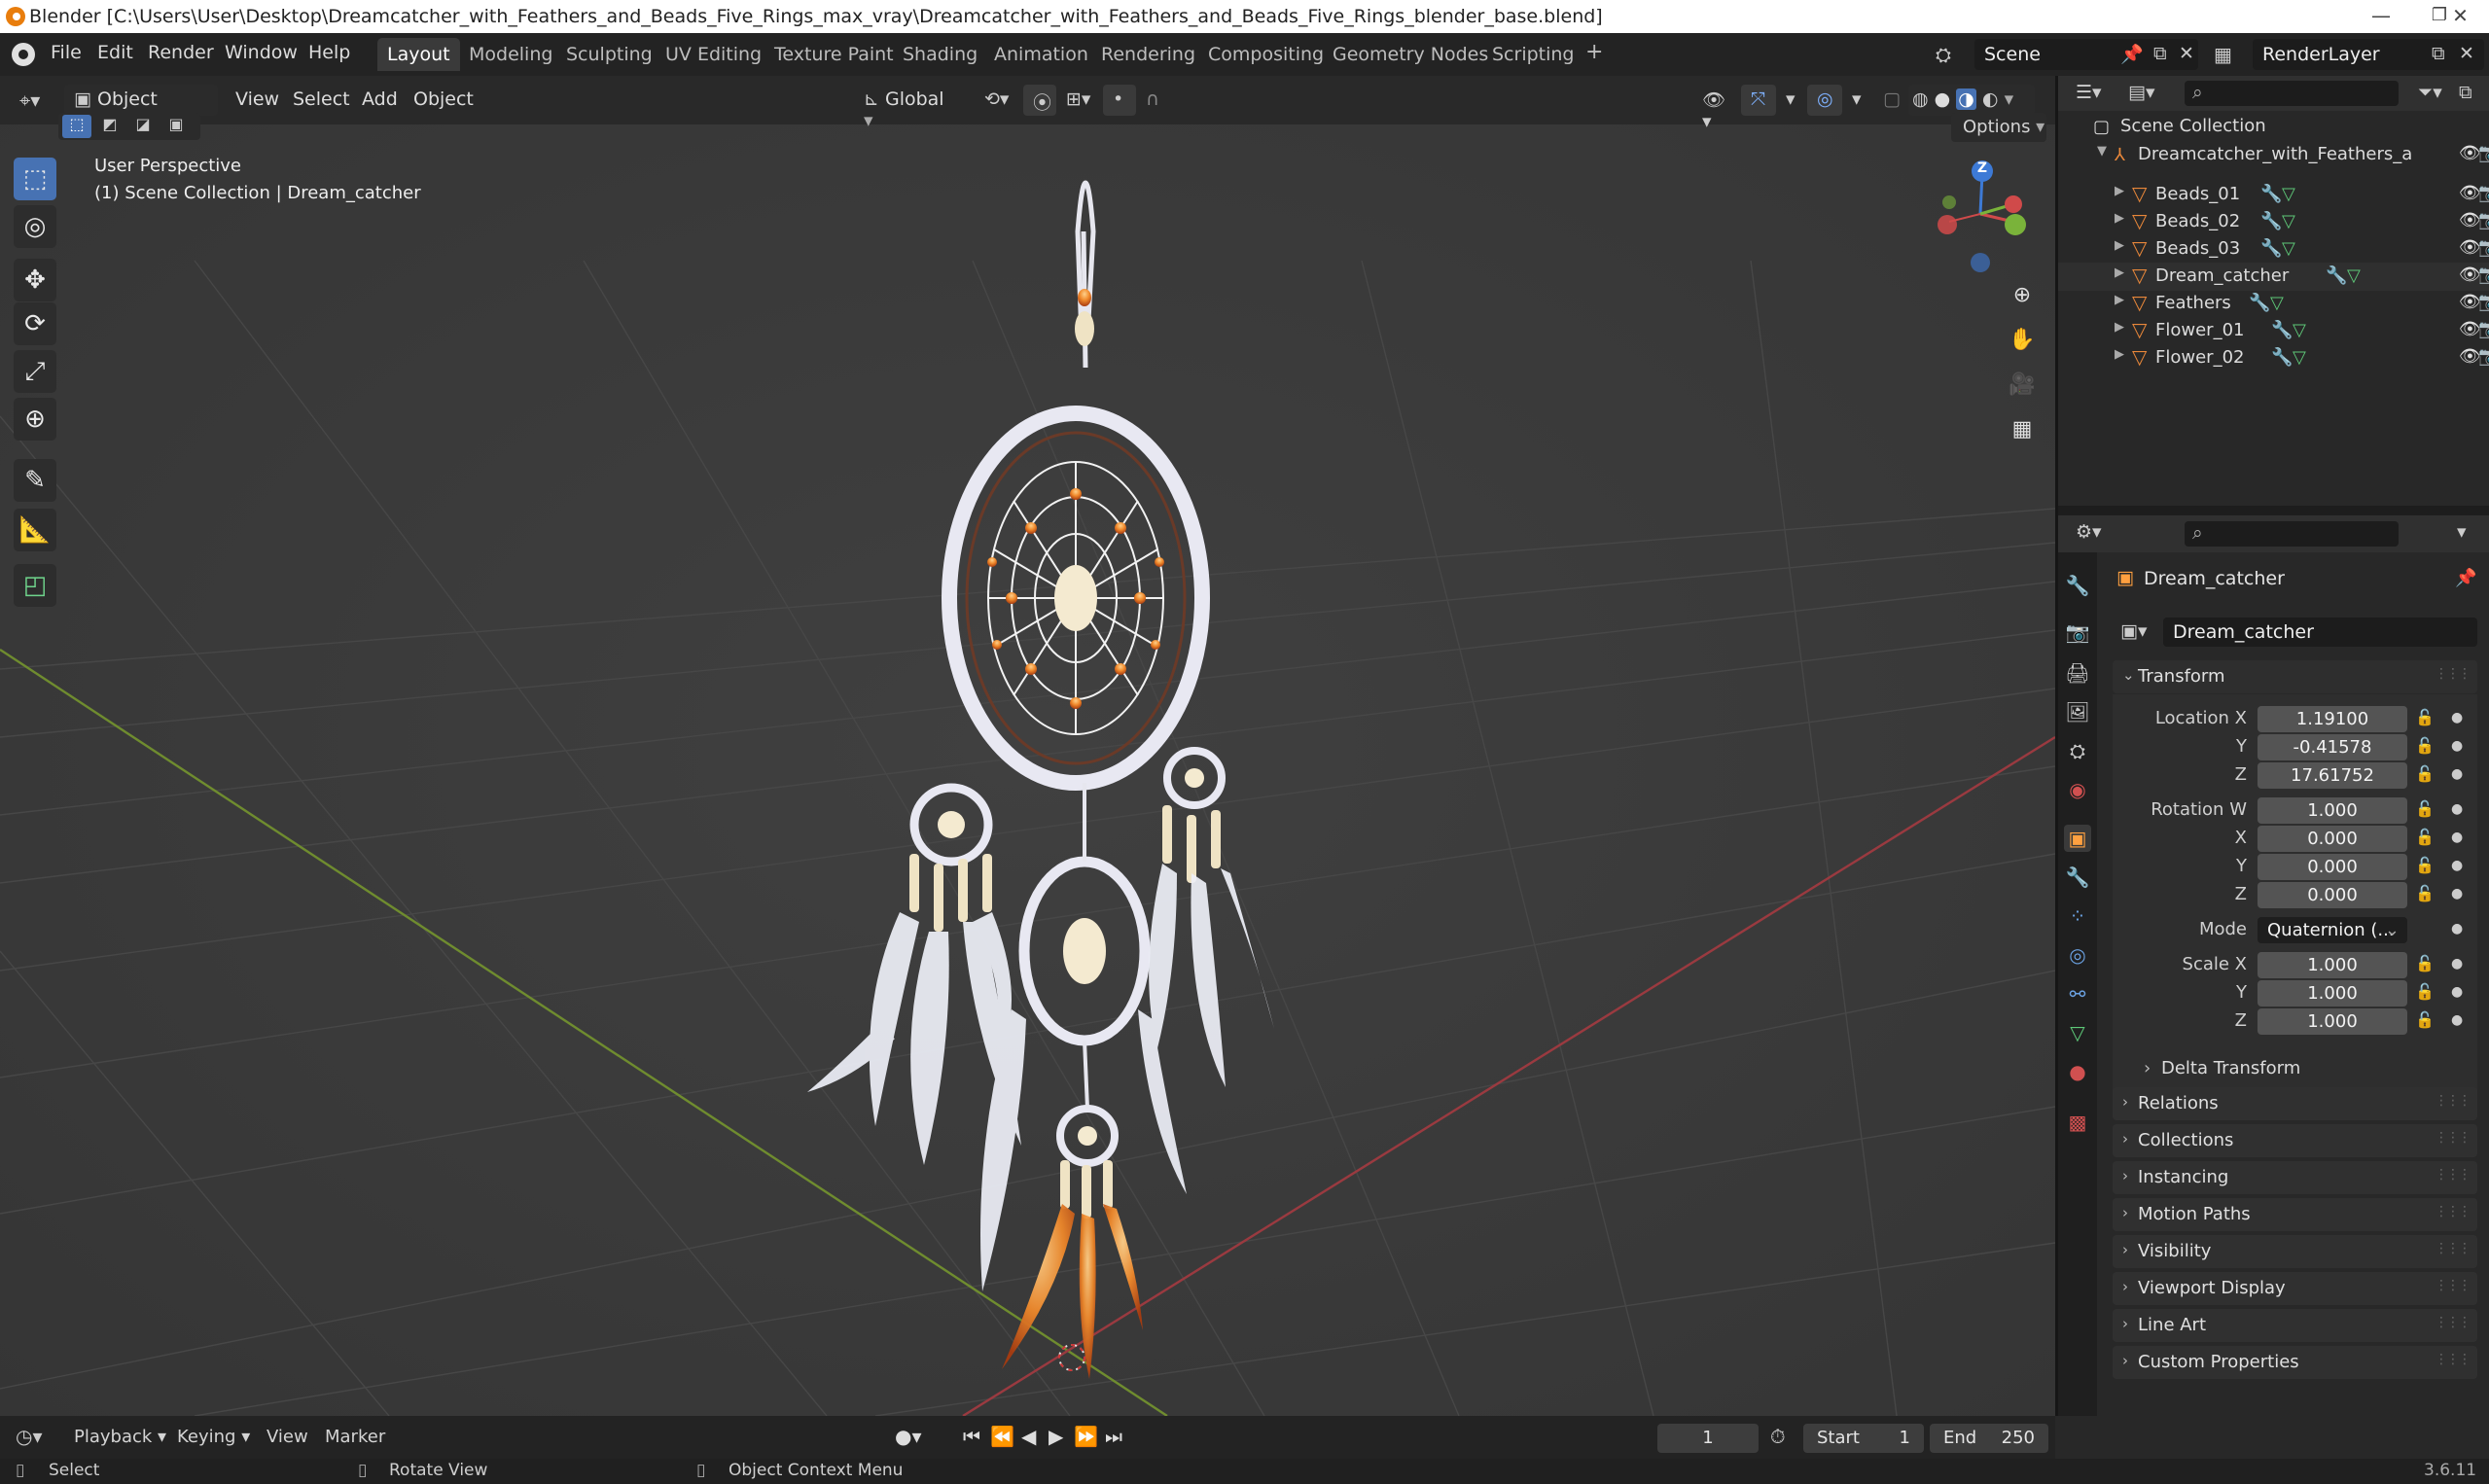  What do you see at coordinates (2077, 1032) in the screenshot?
I see `data-tab-icon: ▽` at bounding box center [2077, 1032].